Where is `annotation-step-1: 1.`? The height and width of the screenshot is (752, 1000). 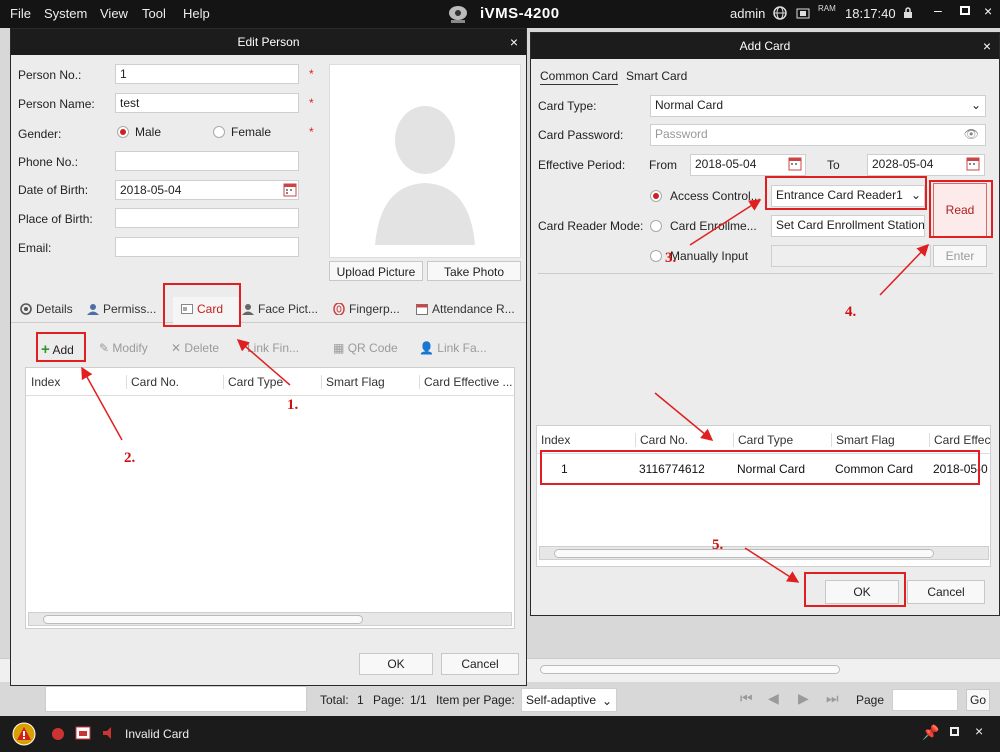 annotation-step-1: 1. is located at coordinates (293, 405).